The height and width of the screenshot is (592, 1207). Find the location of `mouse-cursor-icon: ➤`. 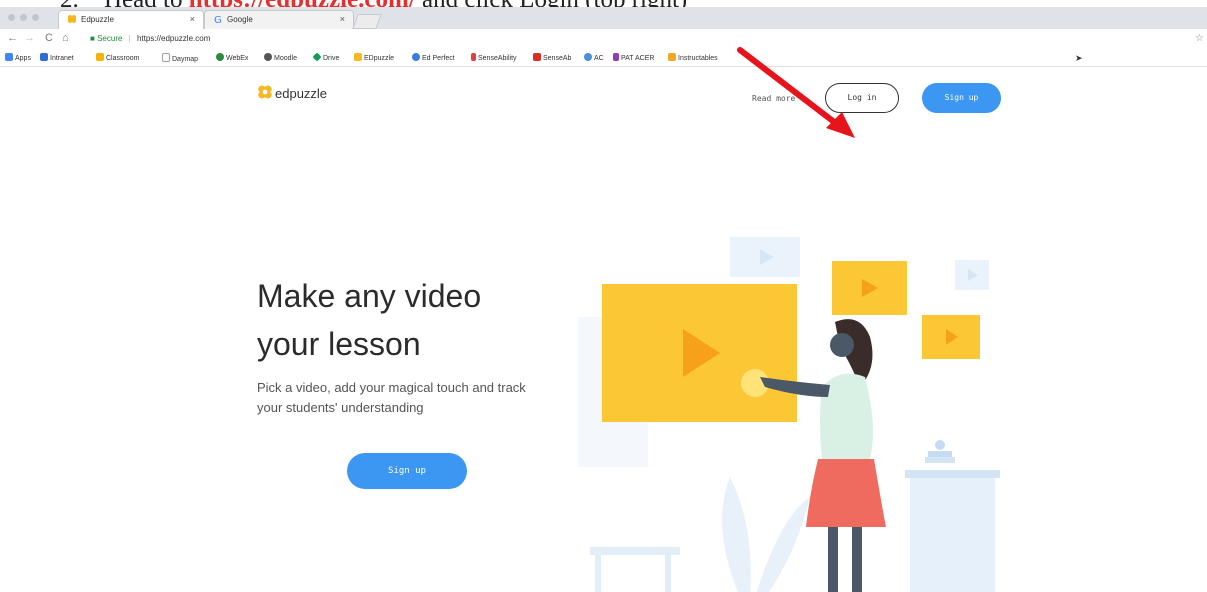

mouse-cursor-icon: ➤ is located at coordinates (1079, 58).